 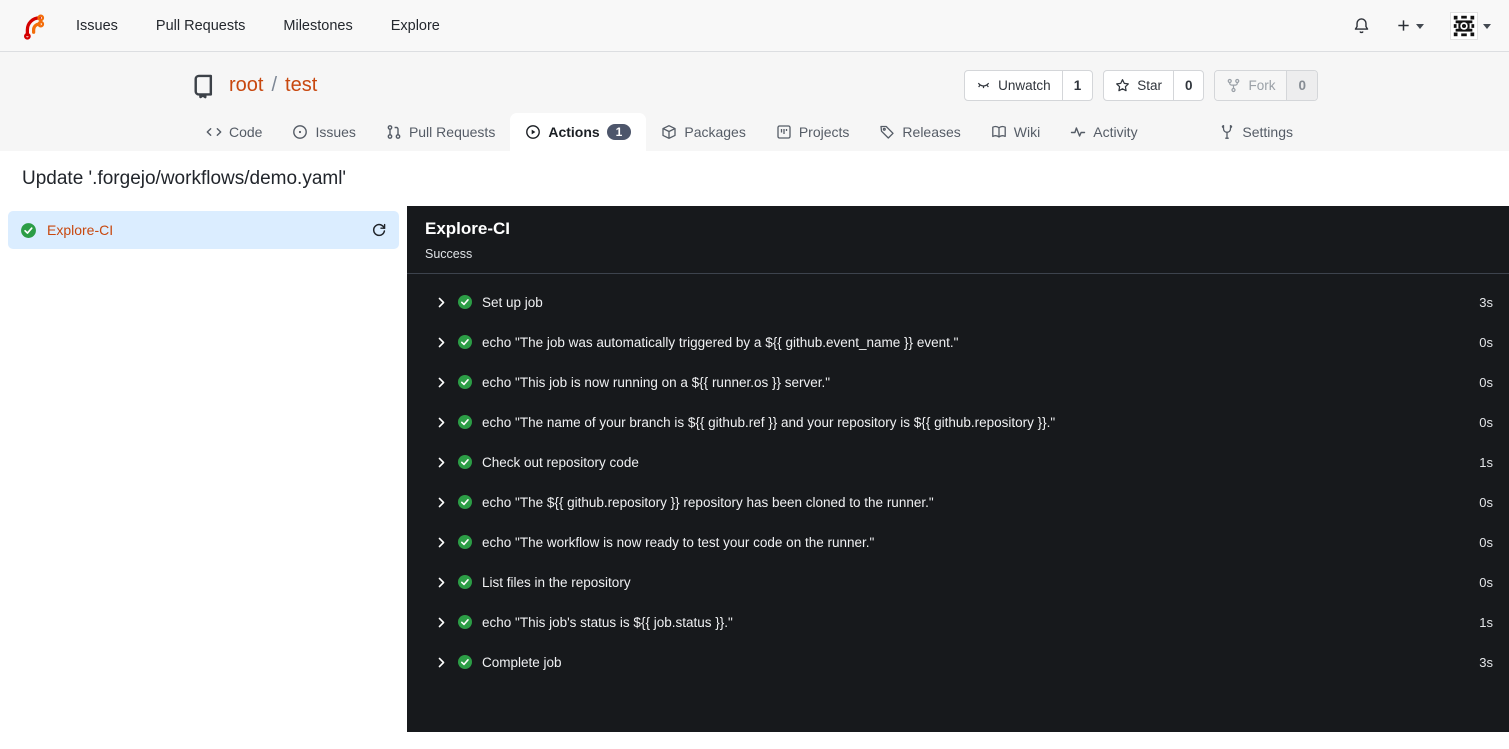 I want to click on tab-code: Code, so click(x=234, y=132).